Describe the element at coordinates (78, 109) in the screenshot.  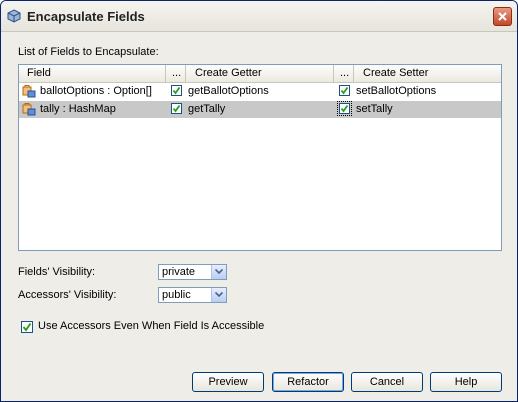
I see `field-name: tally : HashMap` at that location.